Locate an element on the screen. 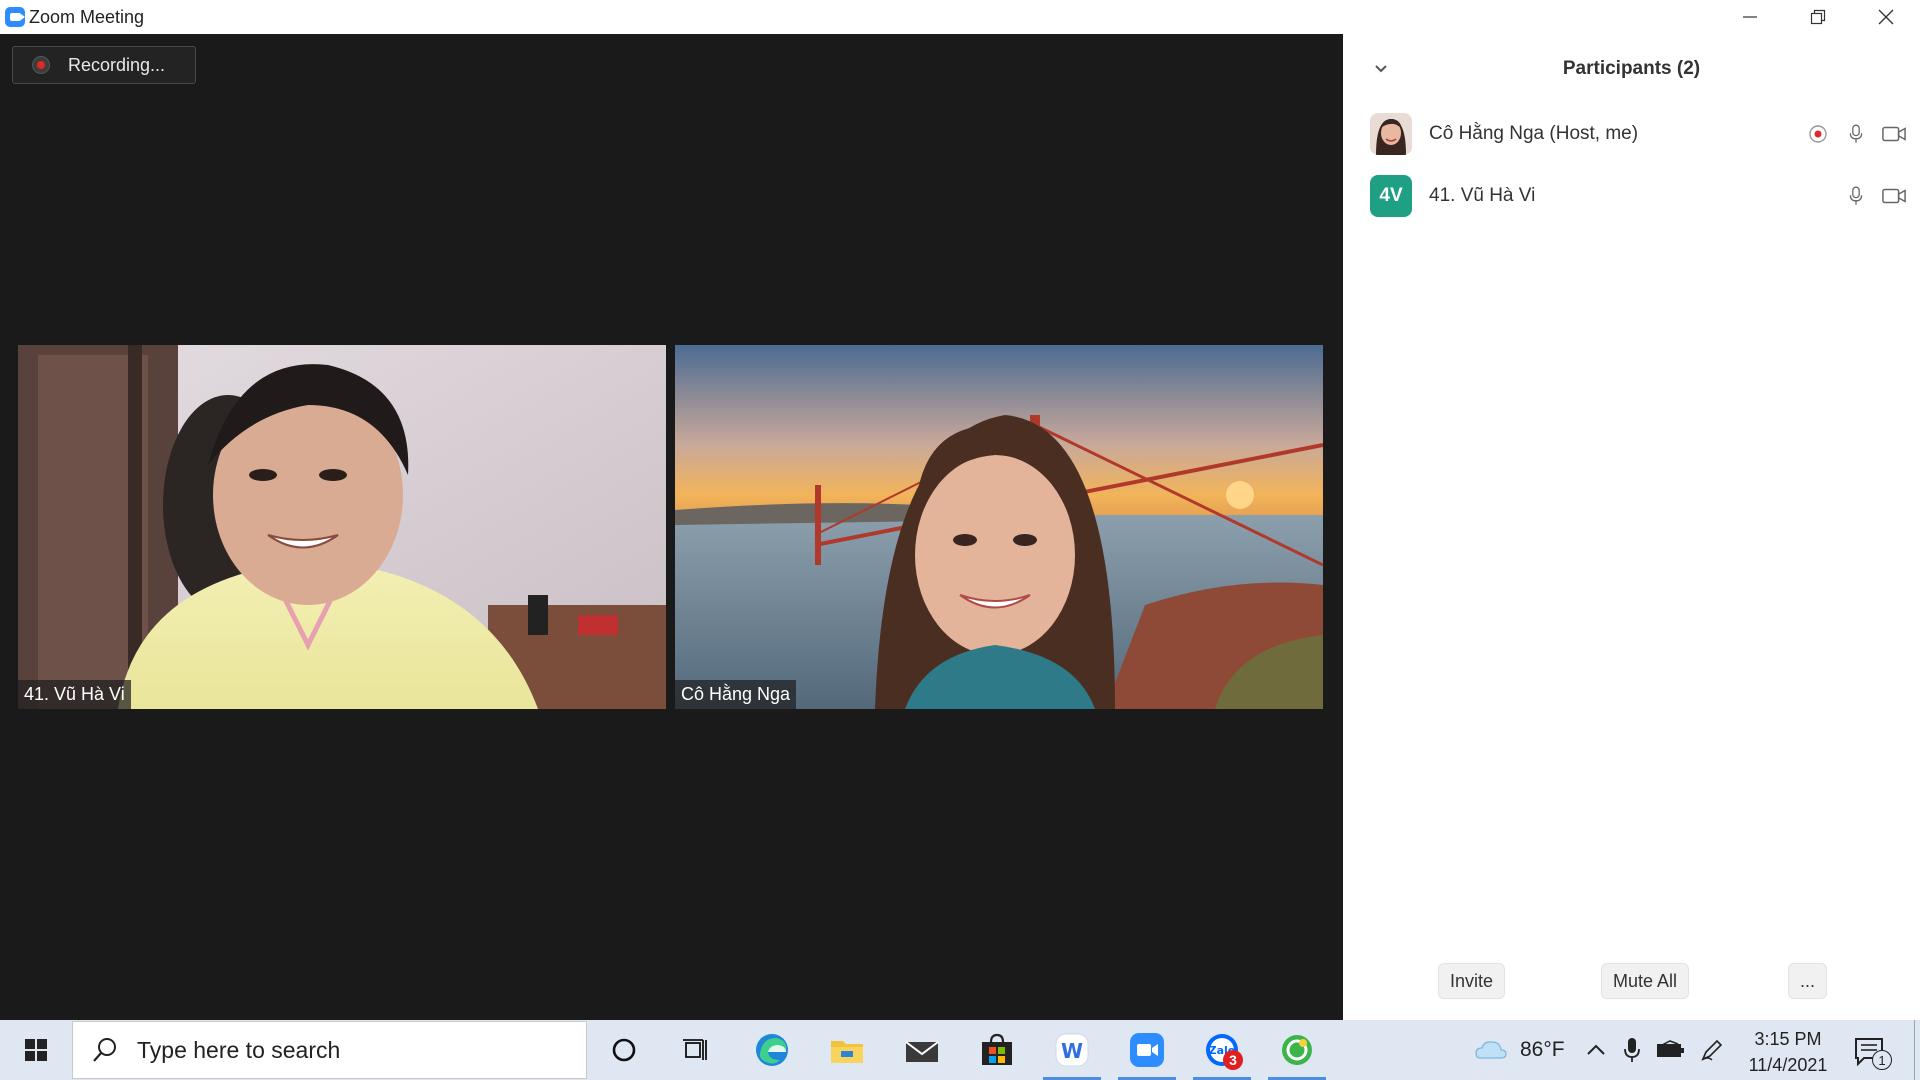 The height and width of the screenshot is (1080, 1920). edge-icon is located at coordinates (772, 1050).